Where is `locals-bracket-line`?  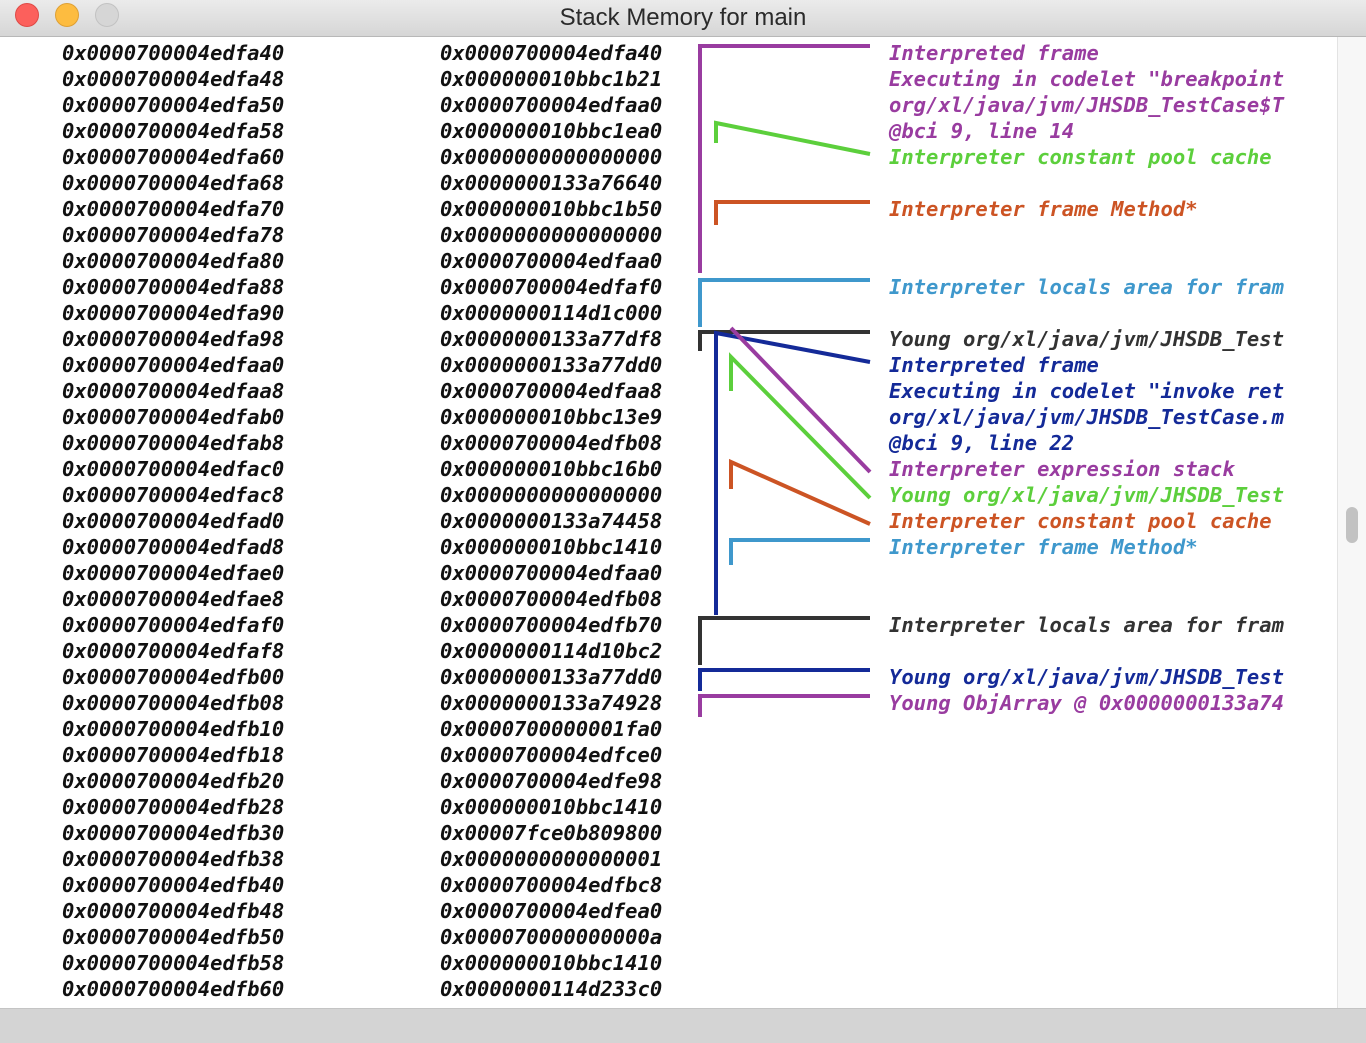
locals-bracket-line is located at coordinates (784, 302).